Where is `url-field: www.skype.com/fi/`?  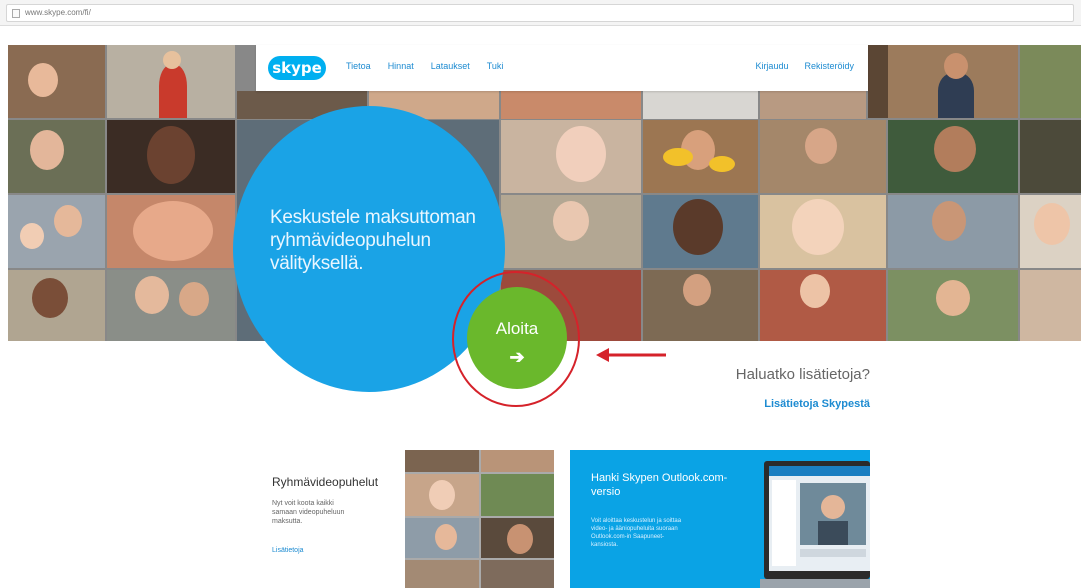
url-field: www.skype.com/fi/ is located at coordinates (540, 13).